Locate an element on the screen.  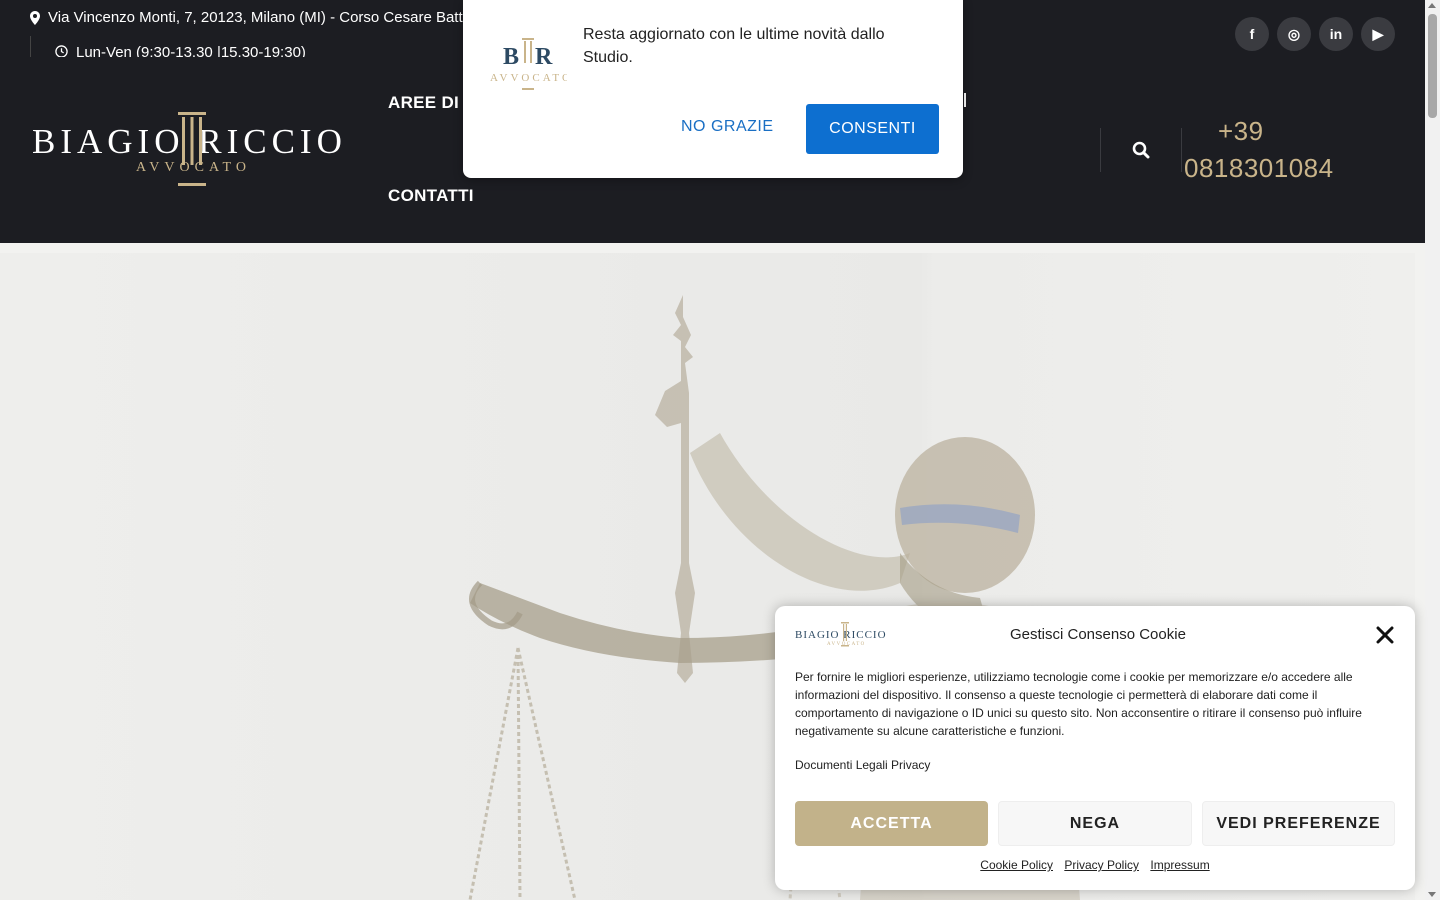
cookie-links: Cookie Policy Privacy Policy Impressum is located at coordinates (1095, 865).